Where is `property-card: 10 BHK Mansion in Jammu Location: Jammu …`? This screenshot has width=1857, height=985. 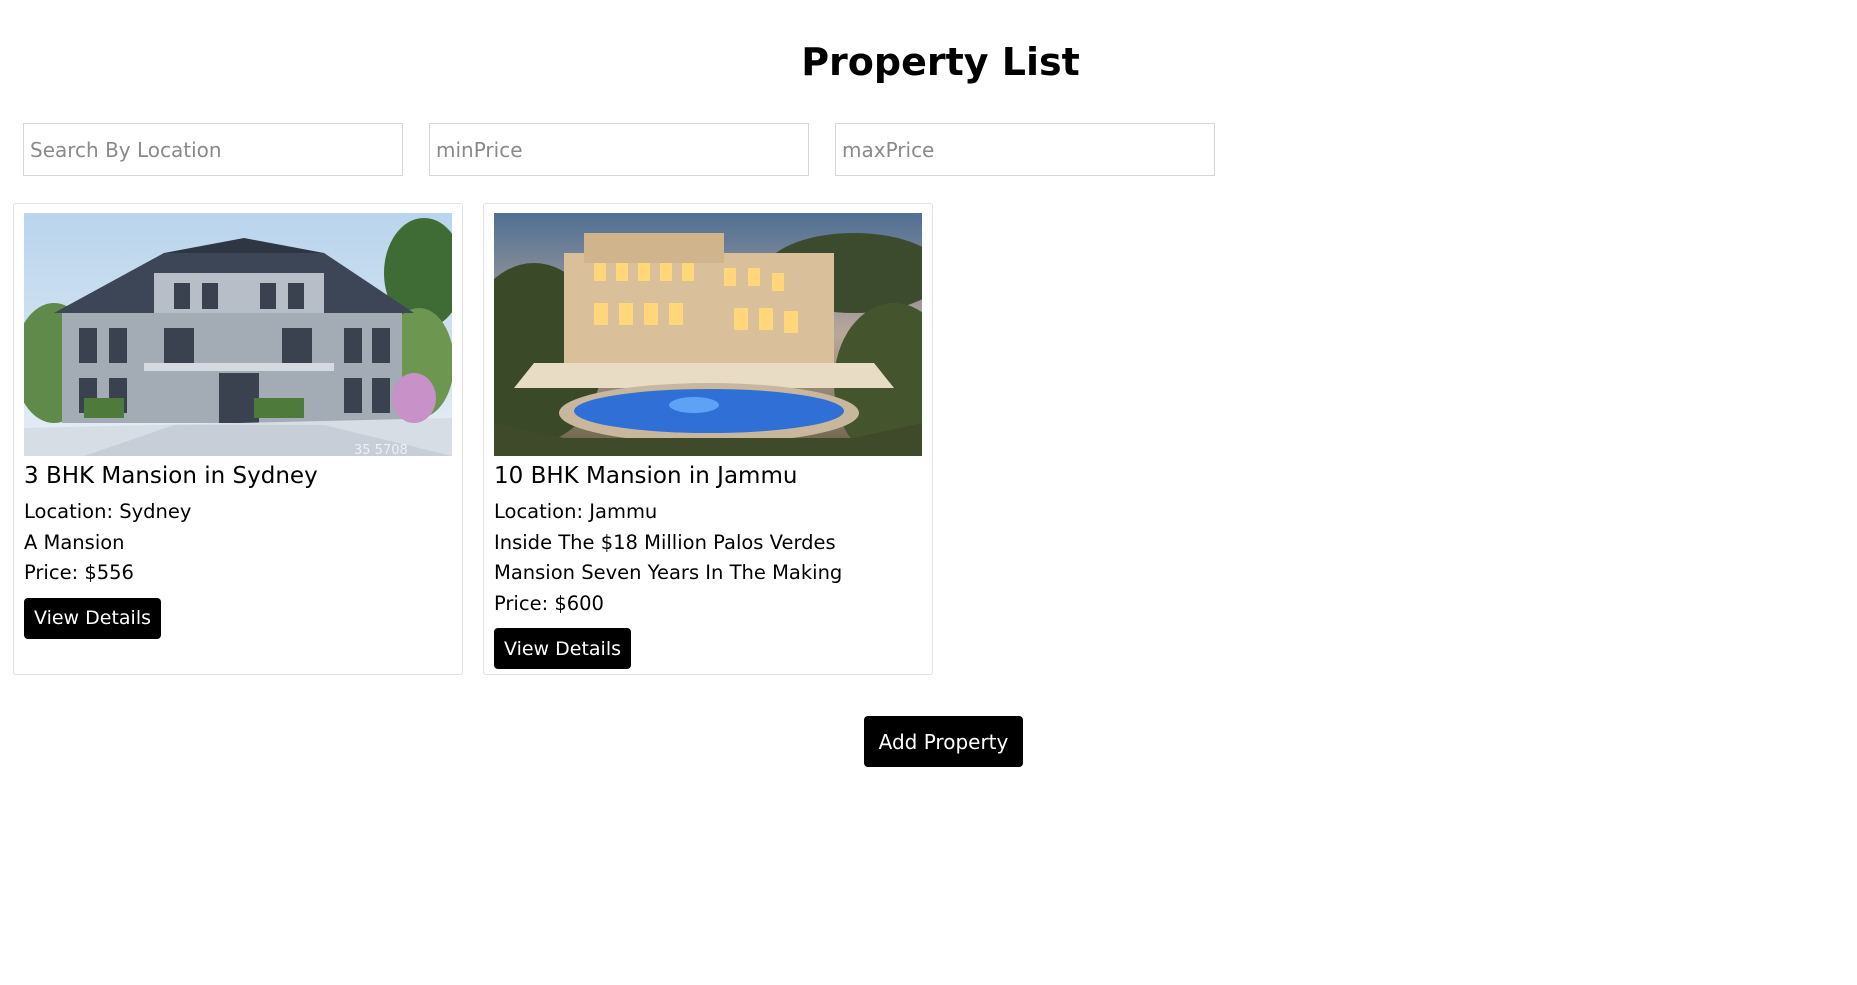 property-card: 10 BHK Mansion in Jammu Location: Jammu … is located at coordinates (708, 439).